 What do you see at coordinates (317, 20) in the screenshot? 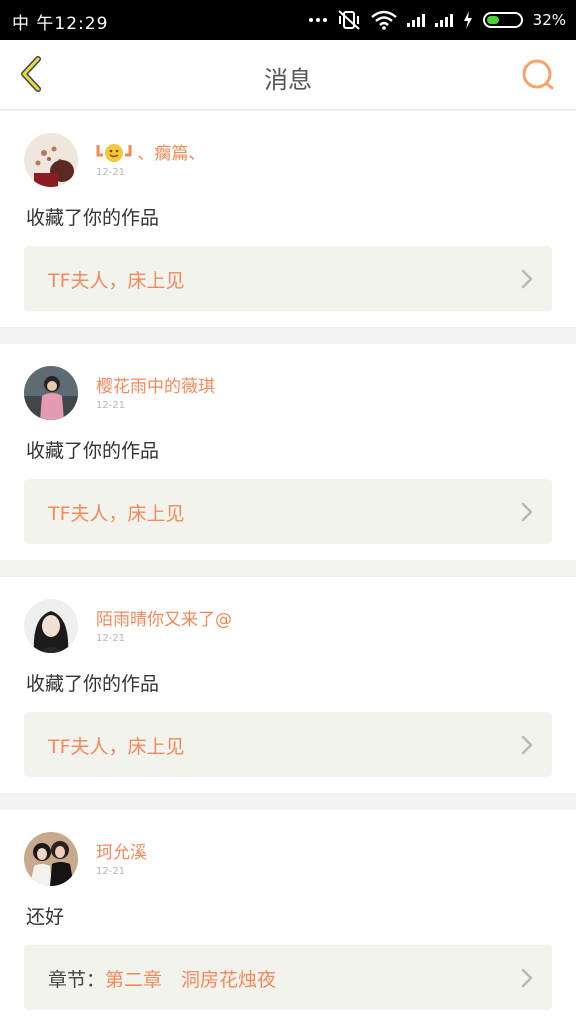
I see `more-notifications-icon` at bounding box center [317, 20].